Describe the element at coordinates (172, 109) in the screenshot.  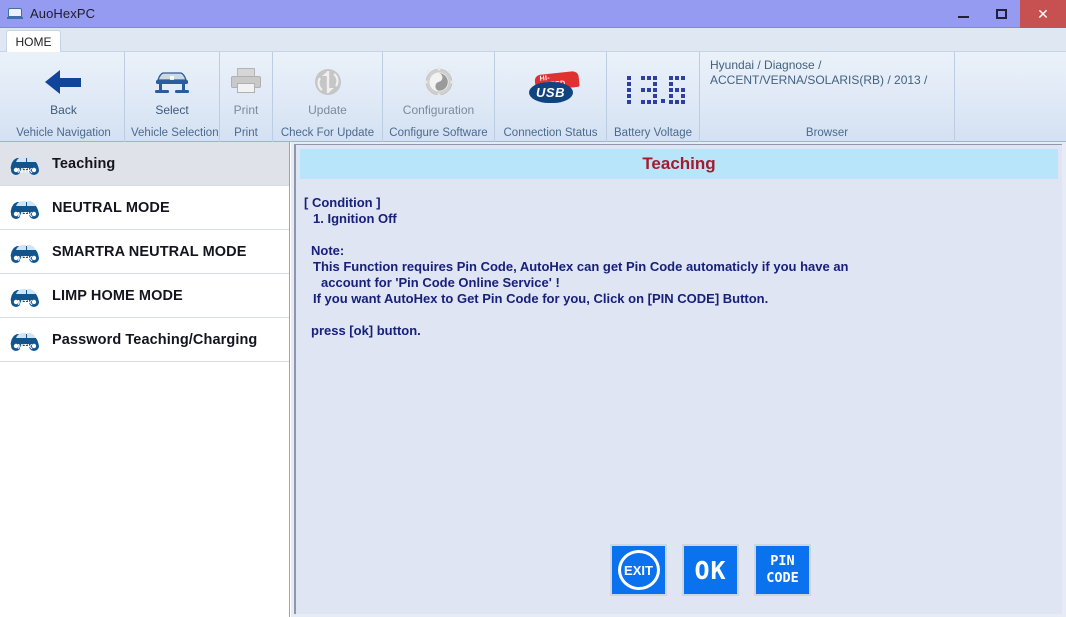
I see `select-button-label: Select` at that location.